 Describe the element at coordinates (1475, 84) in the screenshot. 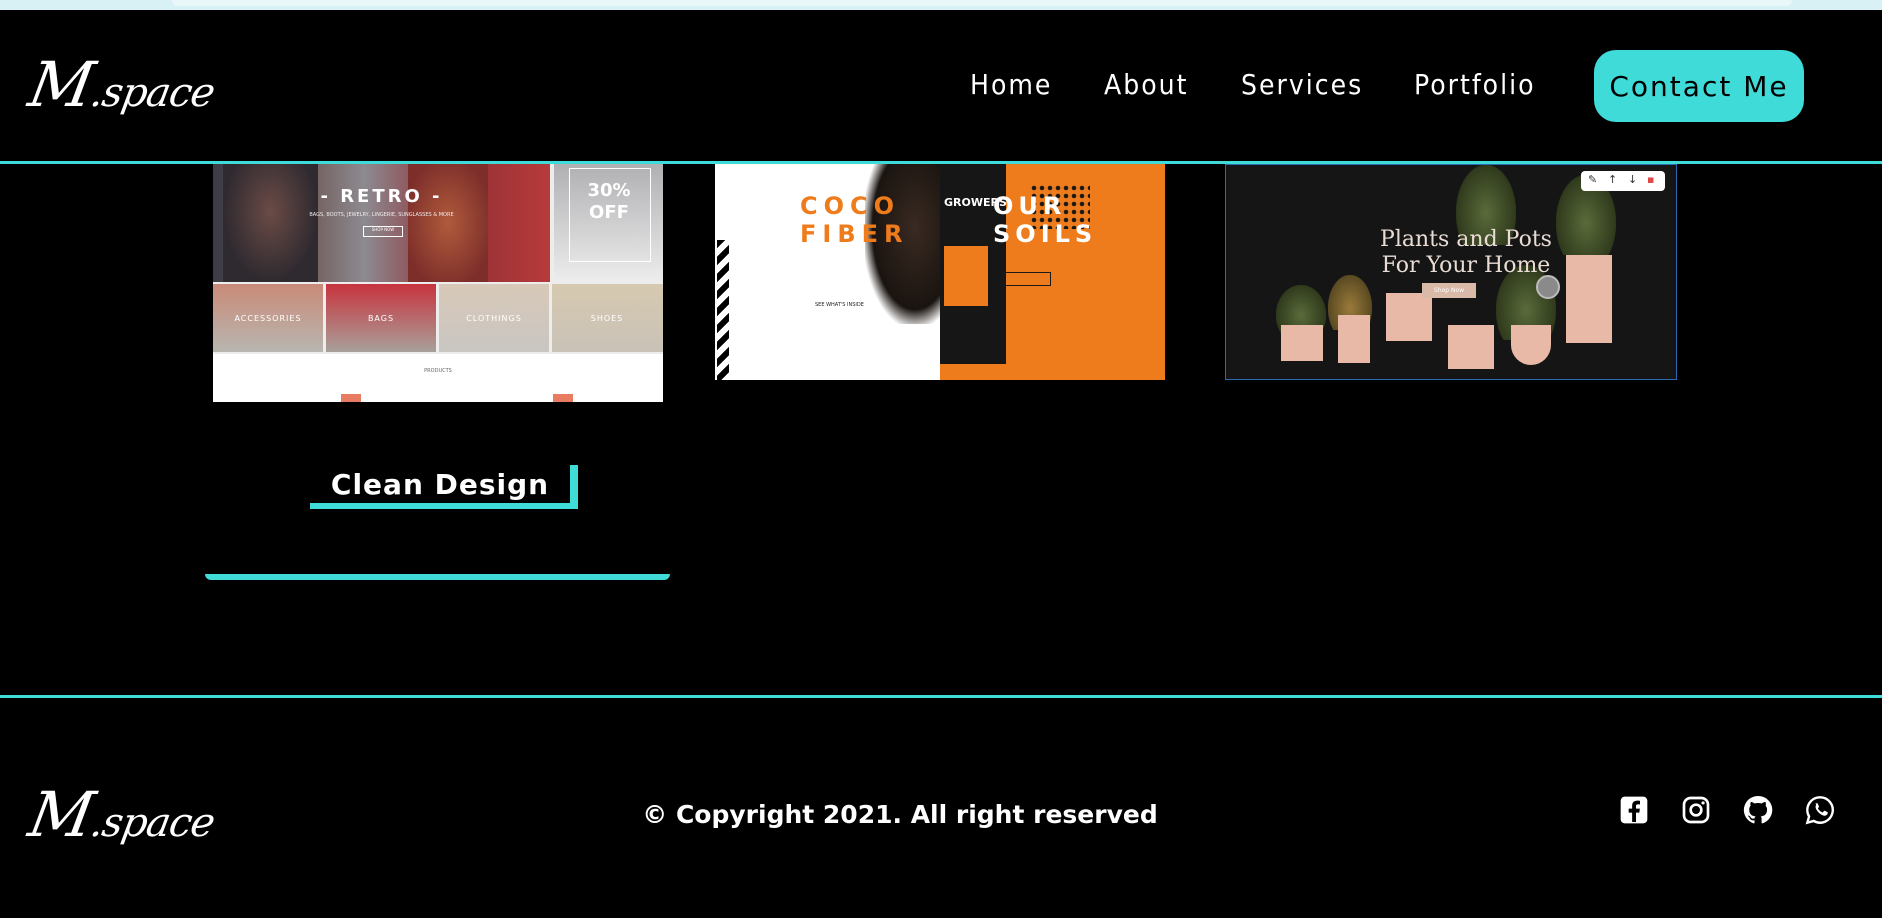

I see `nav-link-portfolio: Portfolio` at that location.